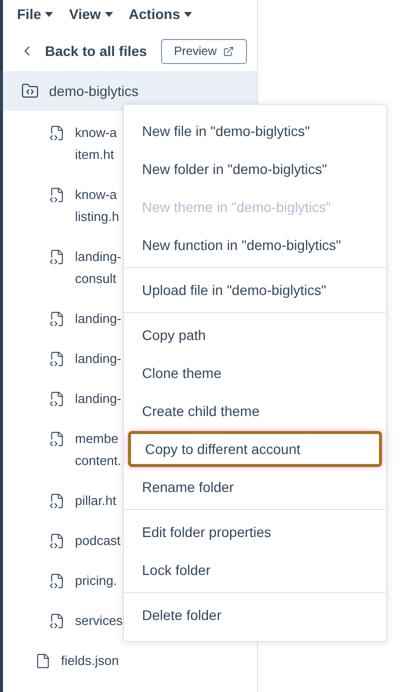 This screenshot has height=692, width=400. I want to click on file-name: membe, so click(97, 439).